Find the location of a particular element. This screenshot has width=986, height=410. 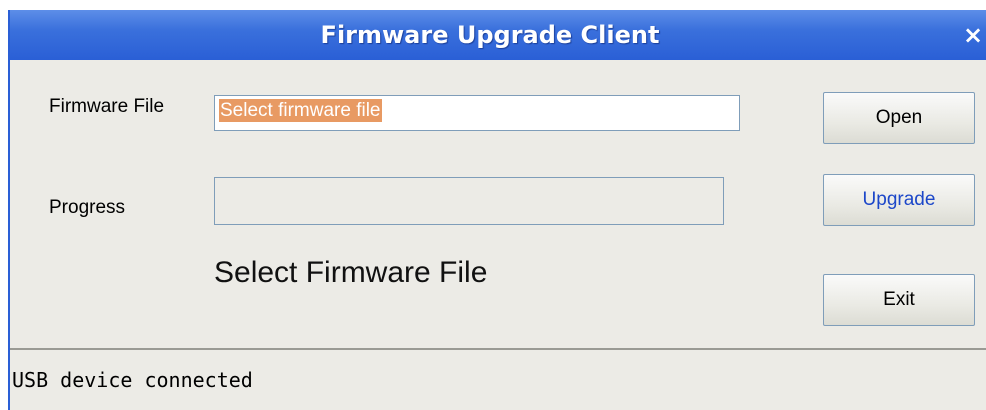

window-title: Firmware Upgrade Client is located at coordinates (490, 35).